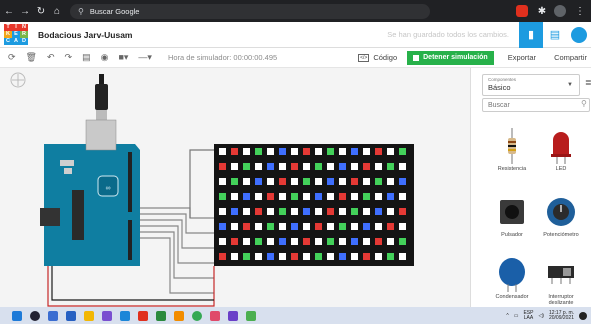  I want to click on component-potentiometer: Potenciómetro, so click(561, 216).